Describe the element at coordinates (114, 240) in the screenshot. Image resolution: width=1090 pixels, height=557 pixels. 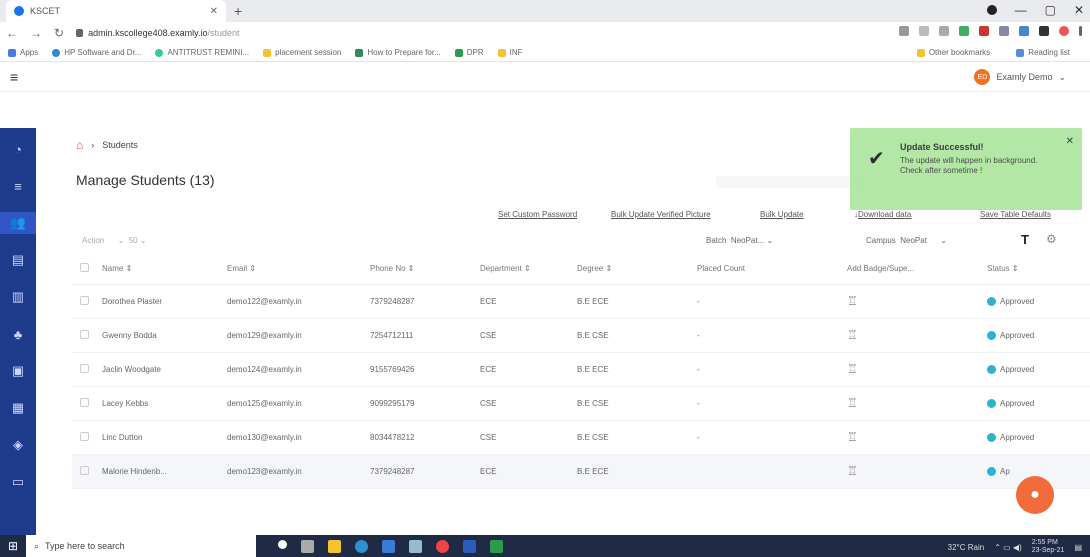
I see `action-select: Action ⌄ 50 ⌄` at that location.